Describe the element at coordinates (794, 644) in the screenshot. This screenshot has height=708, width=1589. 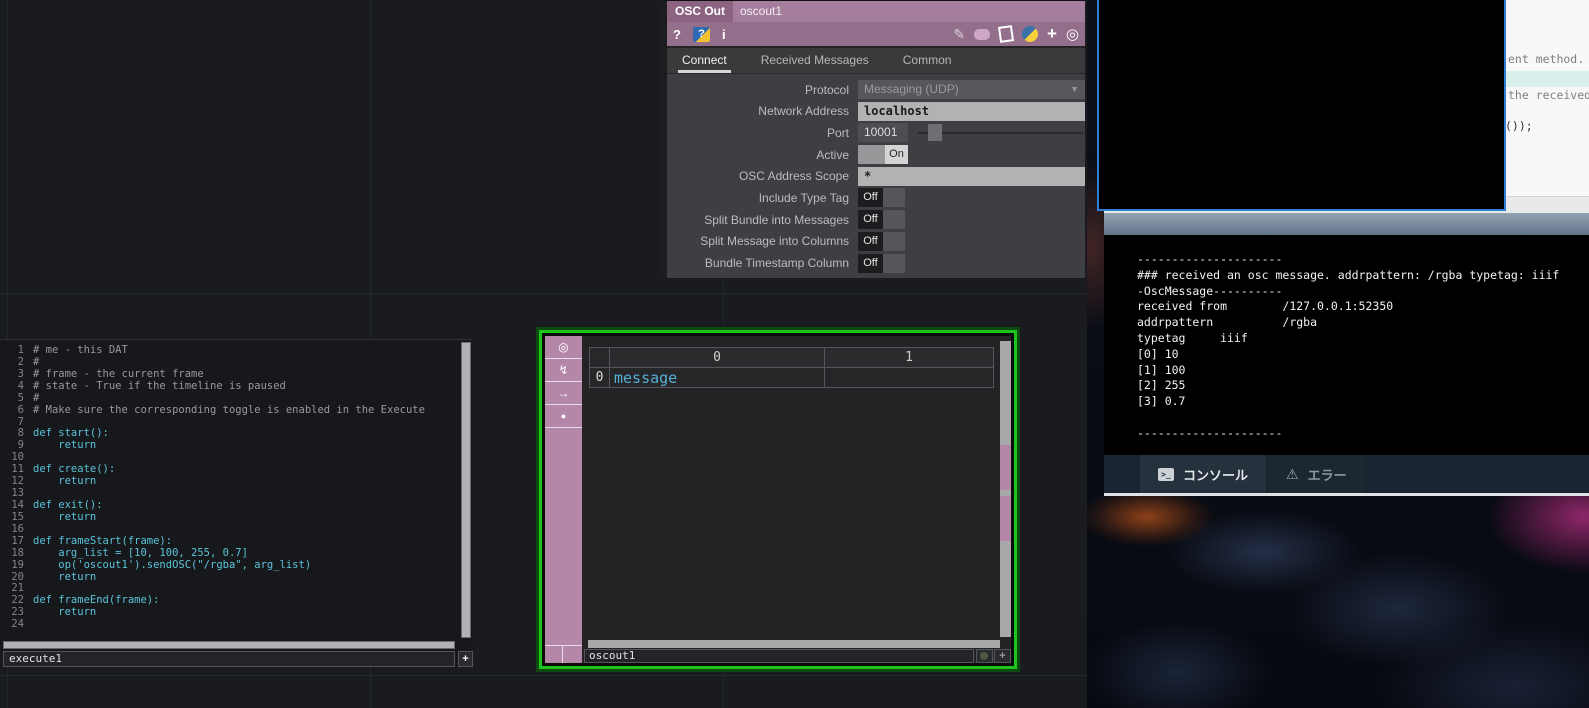
I see `viewer-horizontal-scrollbar` at that location.